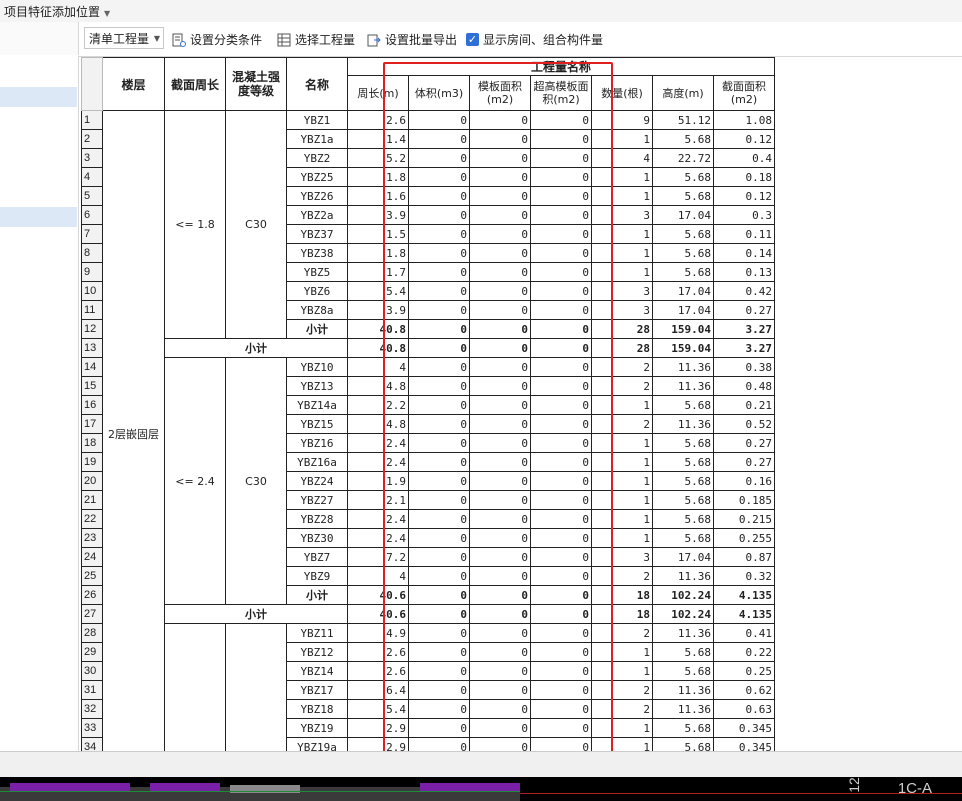  I want to click on name-cell: YBZ11, so click(317, 633).